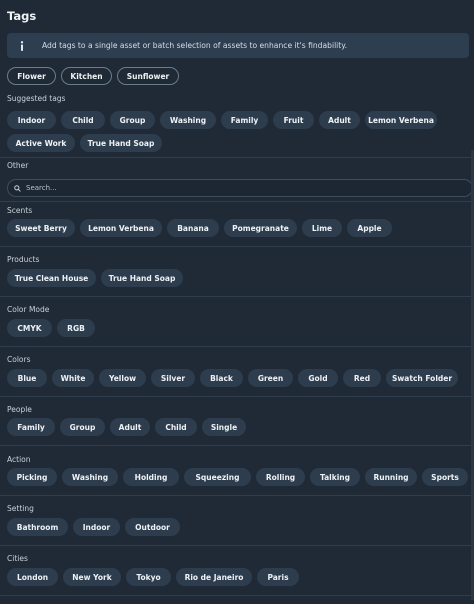  What do you see at coordinates (29, 328) in the screenshot?
I see `tag-chip: CMYK` at bounding box center [29, 328].